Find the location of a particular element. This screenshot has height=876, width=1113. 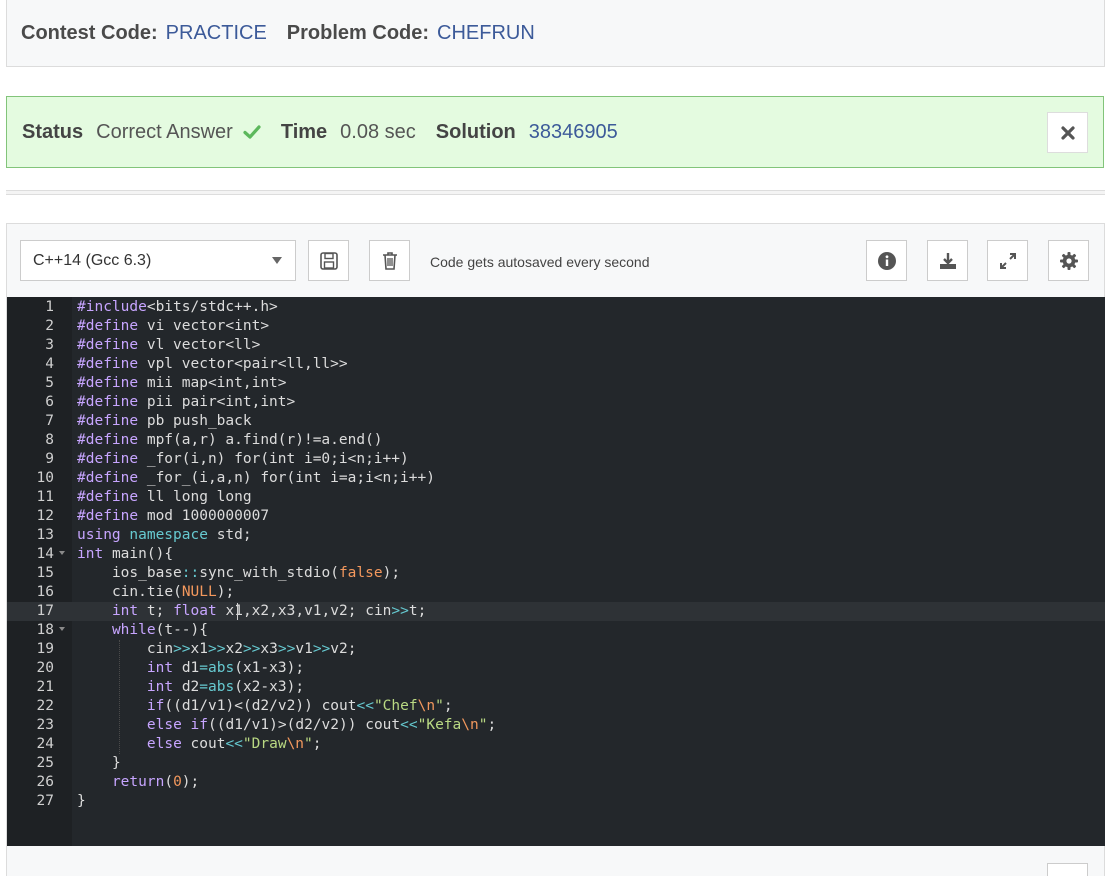

line-number: 4 is located at coordinates (49, 364).